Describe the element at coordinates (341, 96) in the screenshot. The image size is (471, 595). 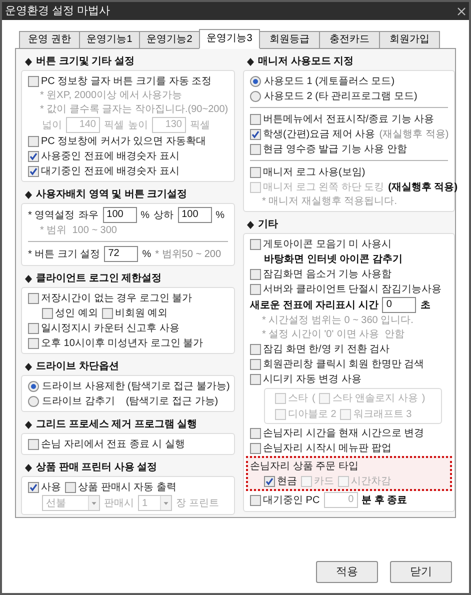
I see `radio-label: 사용모드 2 (타 관리프로그램 모드)` at that location.